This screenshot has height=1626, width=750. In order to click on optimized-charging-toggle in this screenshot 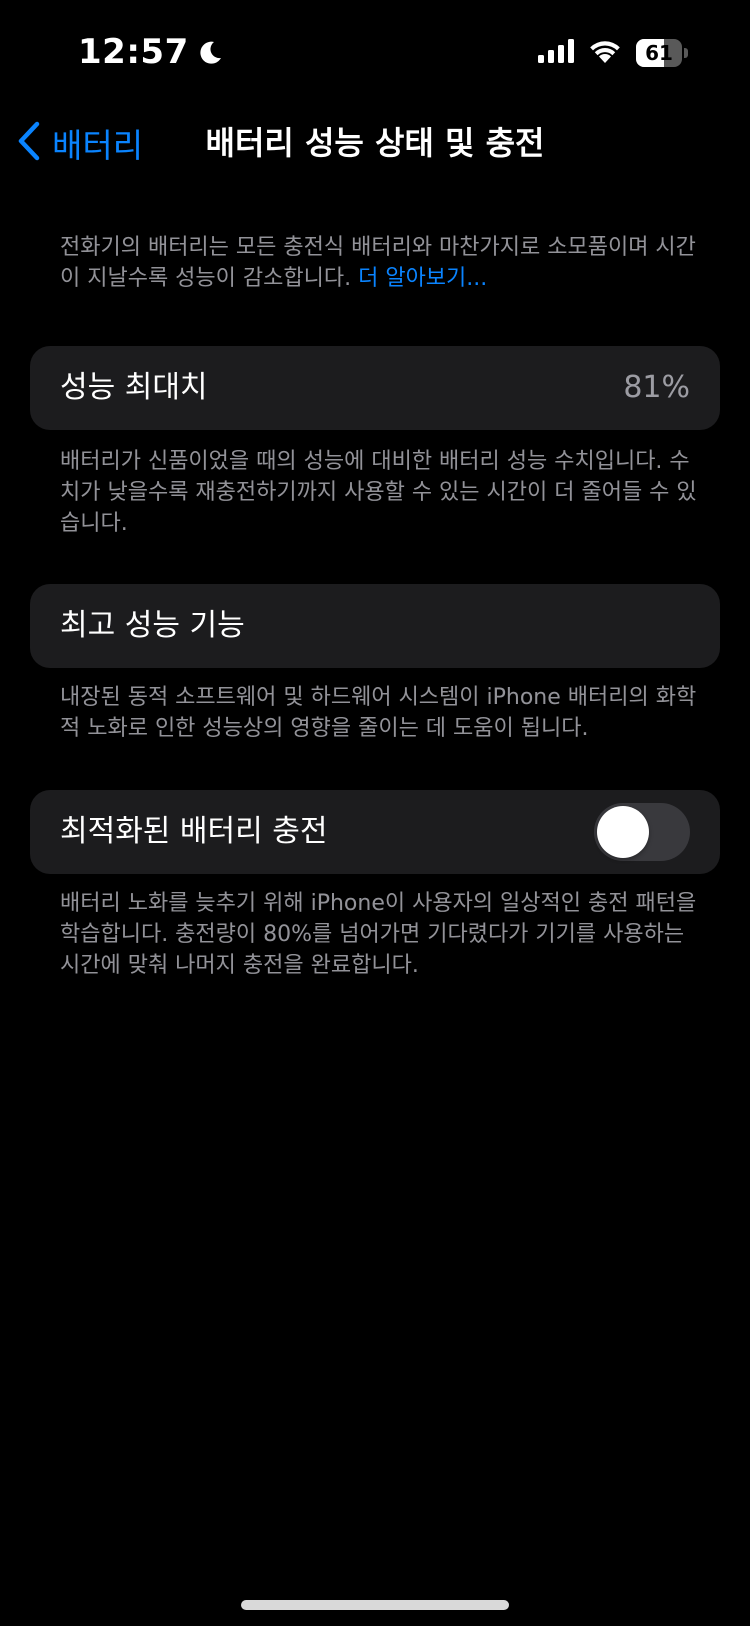, I will do `click(642, 832)`.